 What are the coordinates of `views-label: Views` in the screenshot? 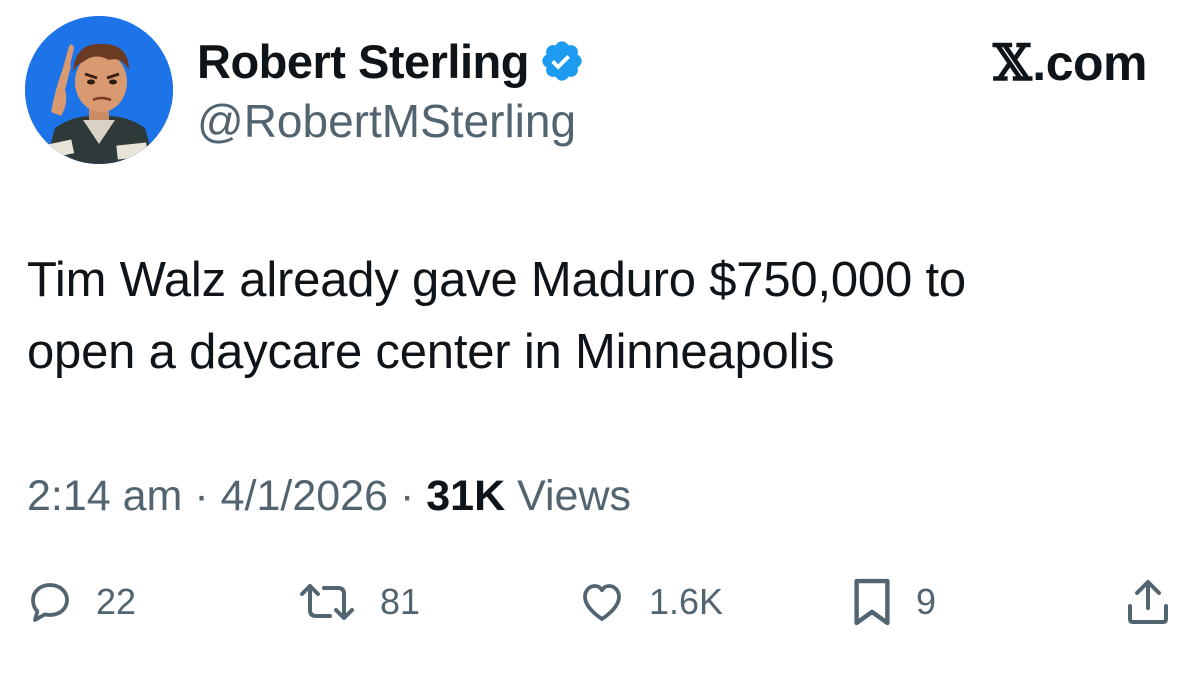 It's located at (574, 496).